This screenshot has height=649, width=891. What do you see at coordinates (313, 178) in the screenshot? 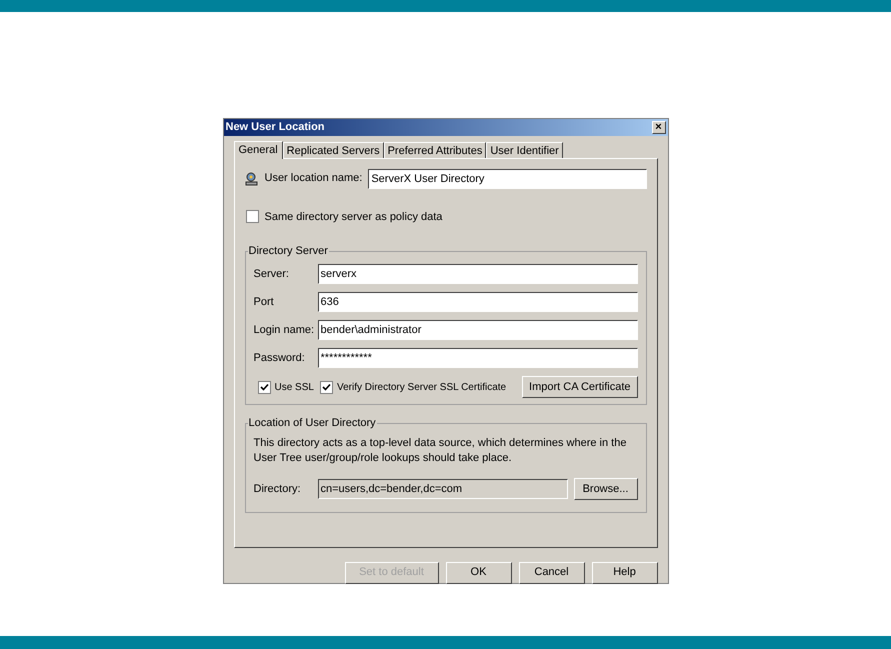
I see `field-label: User location name:` at bounding box center [313, 178].